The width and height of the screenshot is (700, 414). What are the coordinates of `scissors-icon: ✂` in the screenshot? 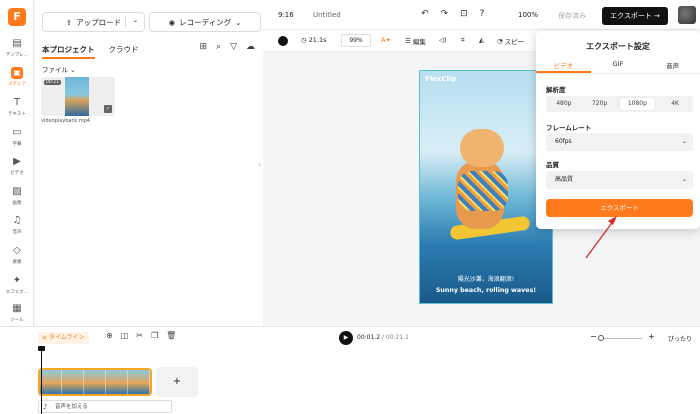 It's located at (139, 335).